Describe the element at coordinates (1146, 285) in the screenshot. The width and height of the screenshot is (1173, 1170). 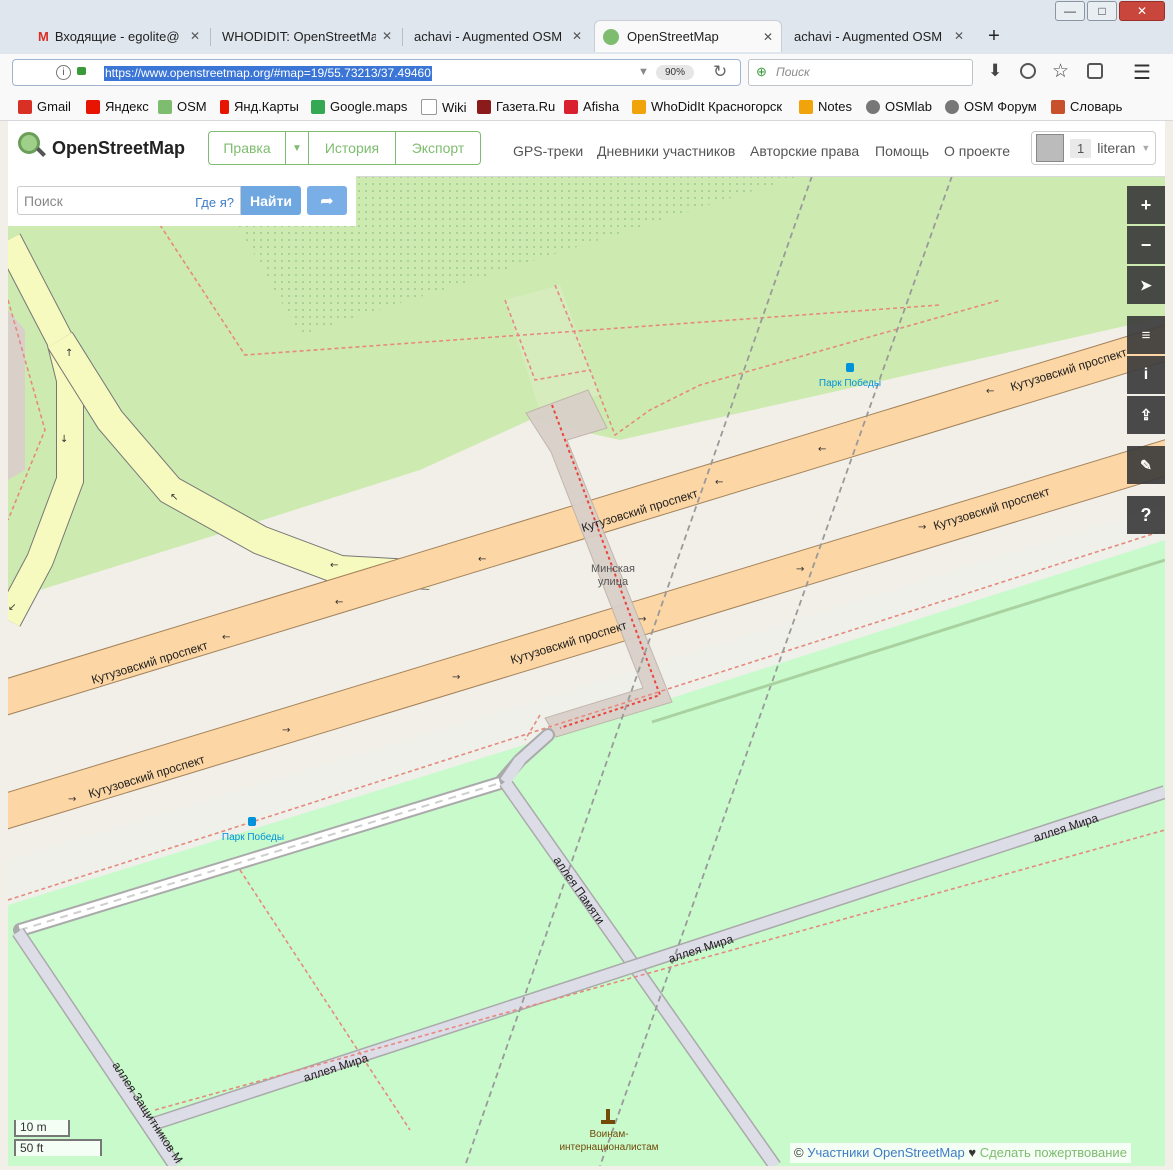
I see `locate-button: ➤` at that location.